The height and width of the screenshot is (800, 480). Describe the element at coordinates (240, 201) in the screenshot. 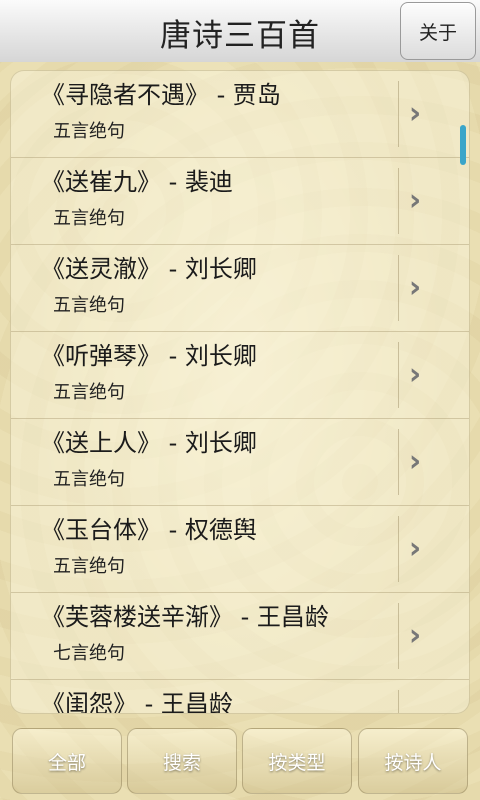

I see `list-item: 《送崔九》 - 裴迪 五言绝句 ›` at that location.